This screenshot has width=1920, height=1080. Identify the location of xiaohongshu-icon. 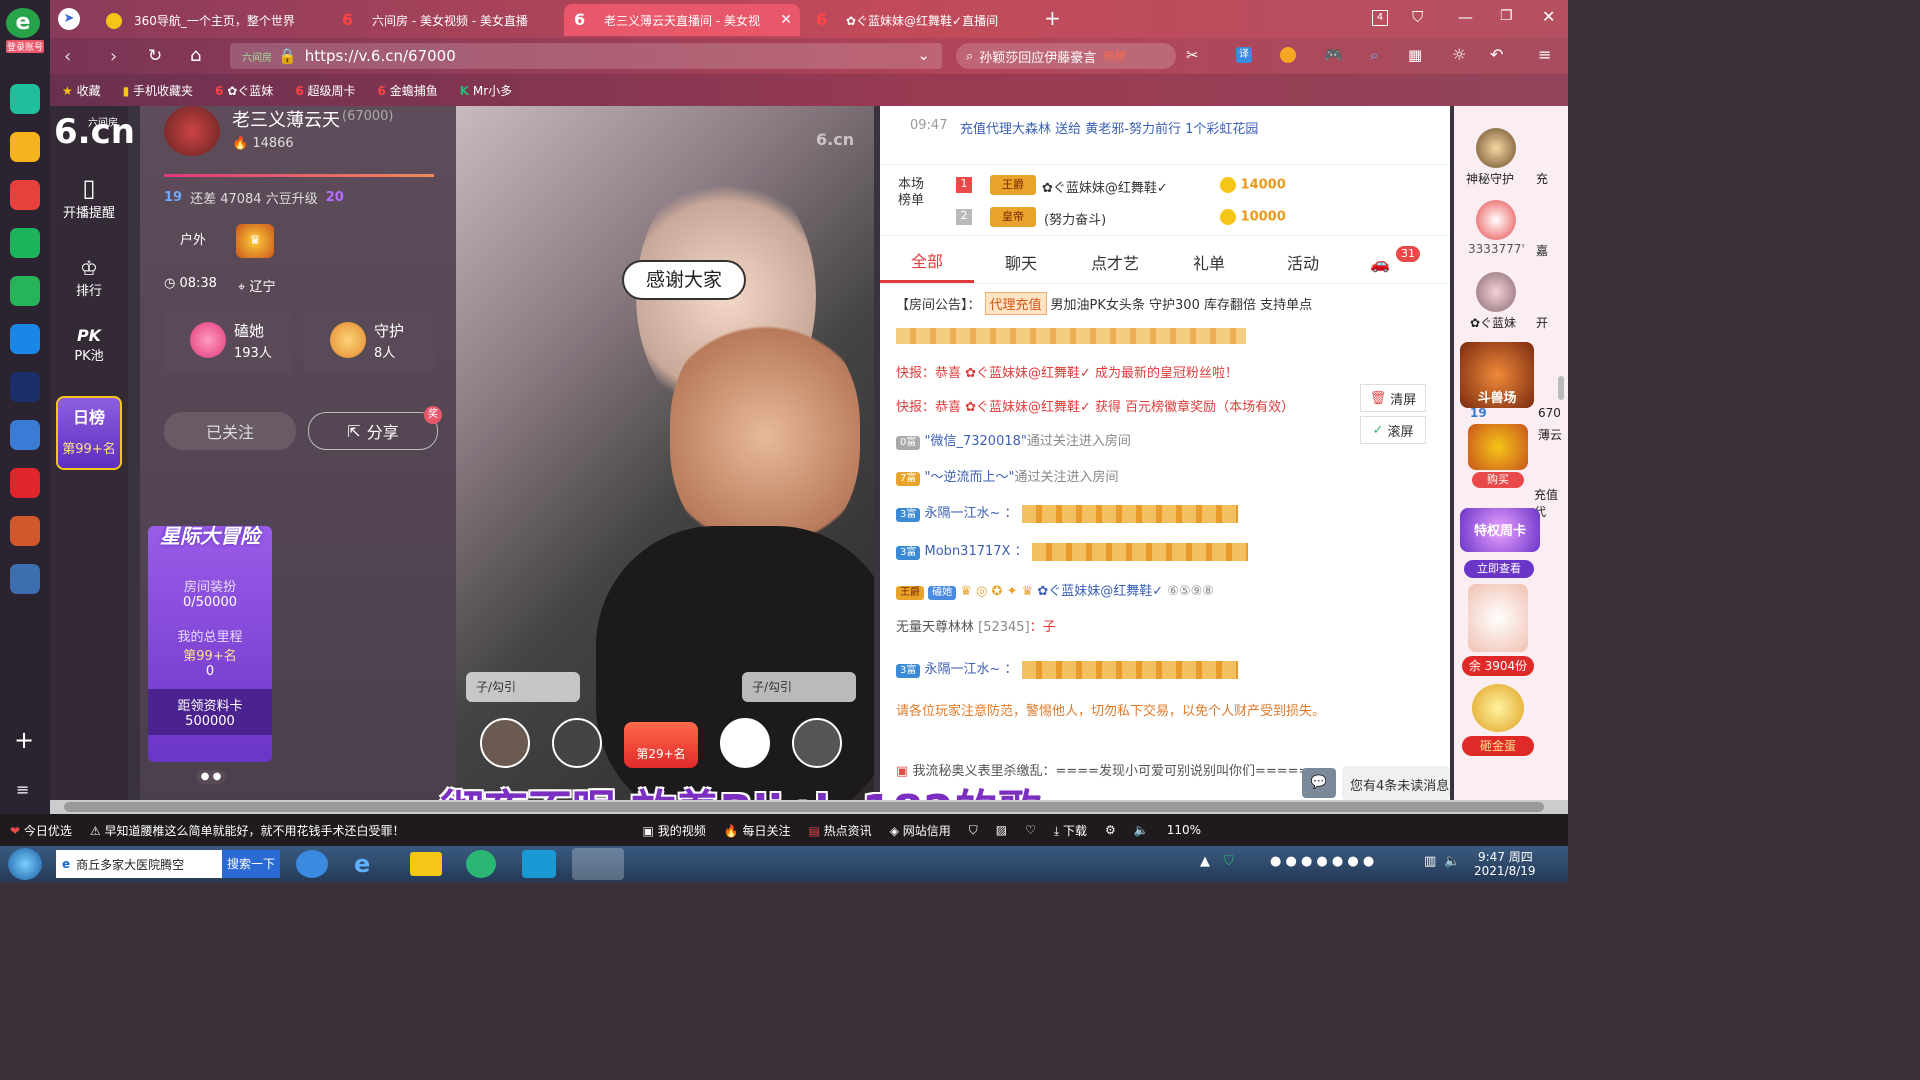
(25, 483).